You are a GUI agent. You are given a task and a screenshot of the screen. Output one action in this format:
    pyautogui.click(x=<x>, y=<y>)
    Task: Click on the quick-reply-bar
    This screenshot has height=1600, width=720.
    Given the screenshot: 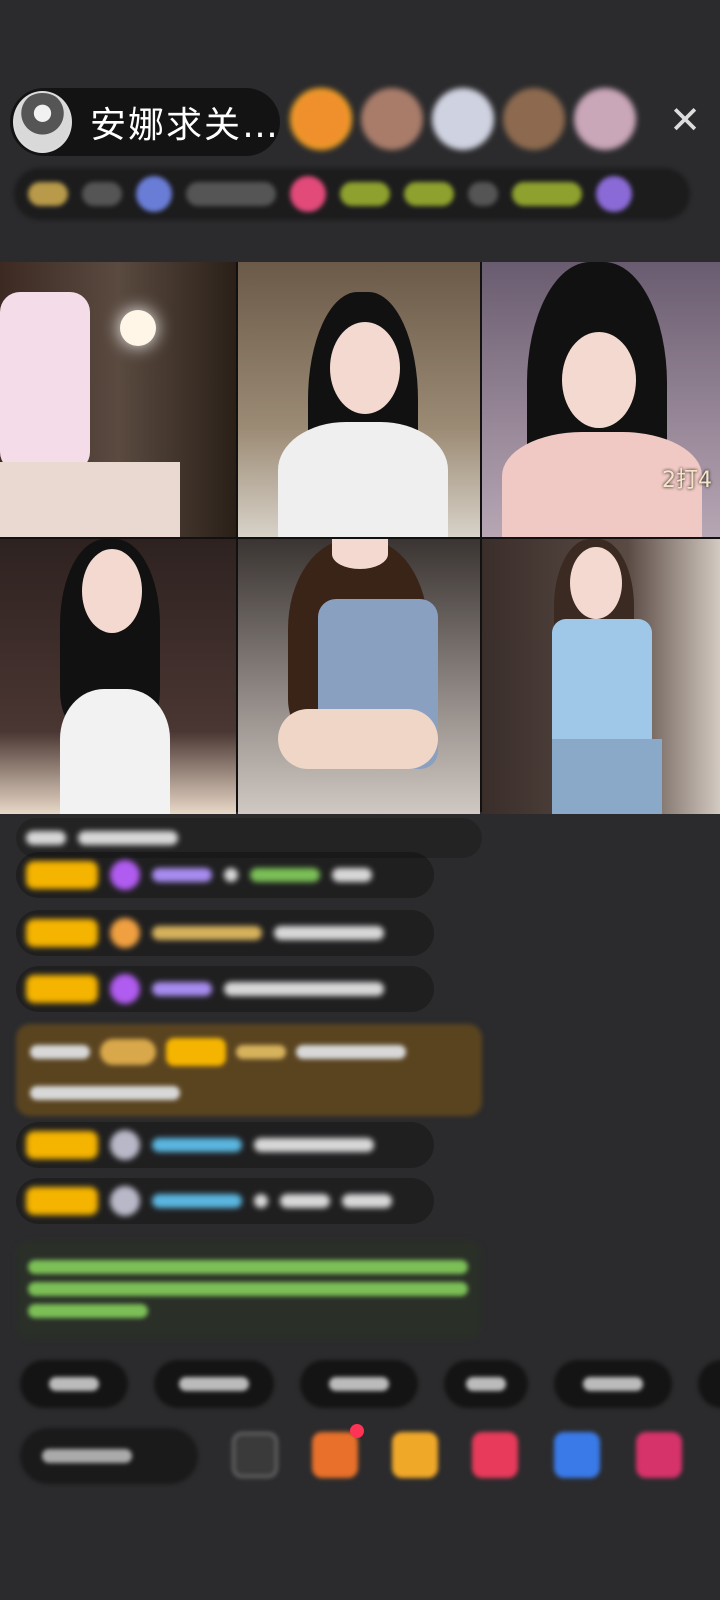 What is the action you would take?
    pyautogui.click(x=370, y=1384)
    